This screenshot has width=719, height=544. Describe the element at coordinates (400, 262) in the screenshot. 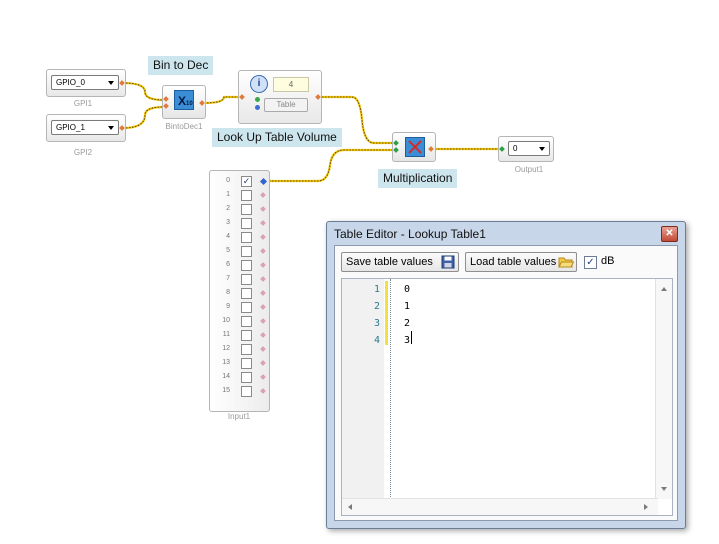

I see `save-table-button: Save table values` at that location.